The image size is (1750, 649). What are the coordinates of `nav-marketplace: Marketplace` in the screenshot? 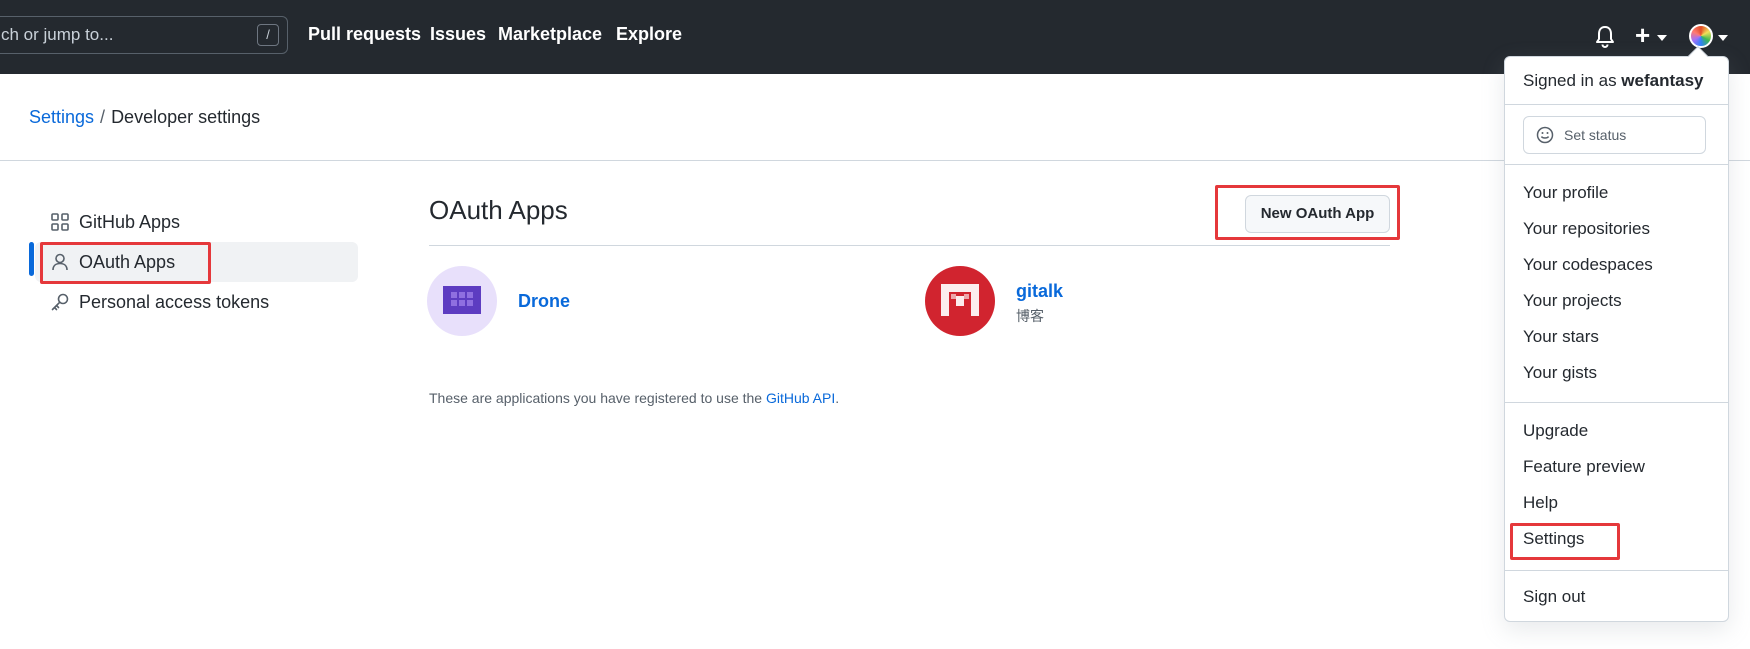 It's located at (550, 34).